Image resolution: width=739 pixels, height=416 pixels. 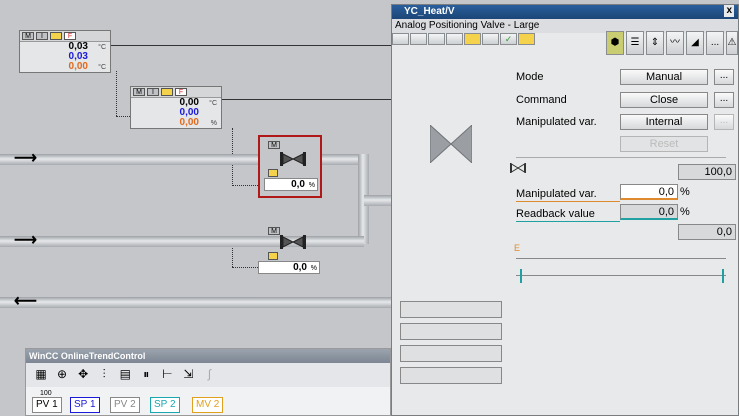 What do you see at coordinates (65, 67) in the screenshot?
I see `mv-value: 0,00 °C` at bounding box center [65, 67].